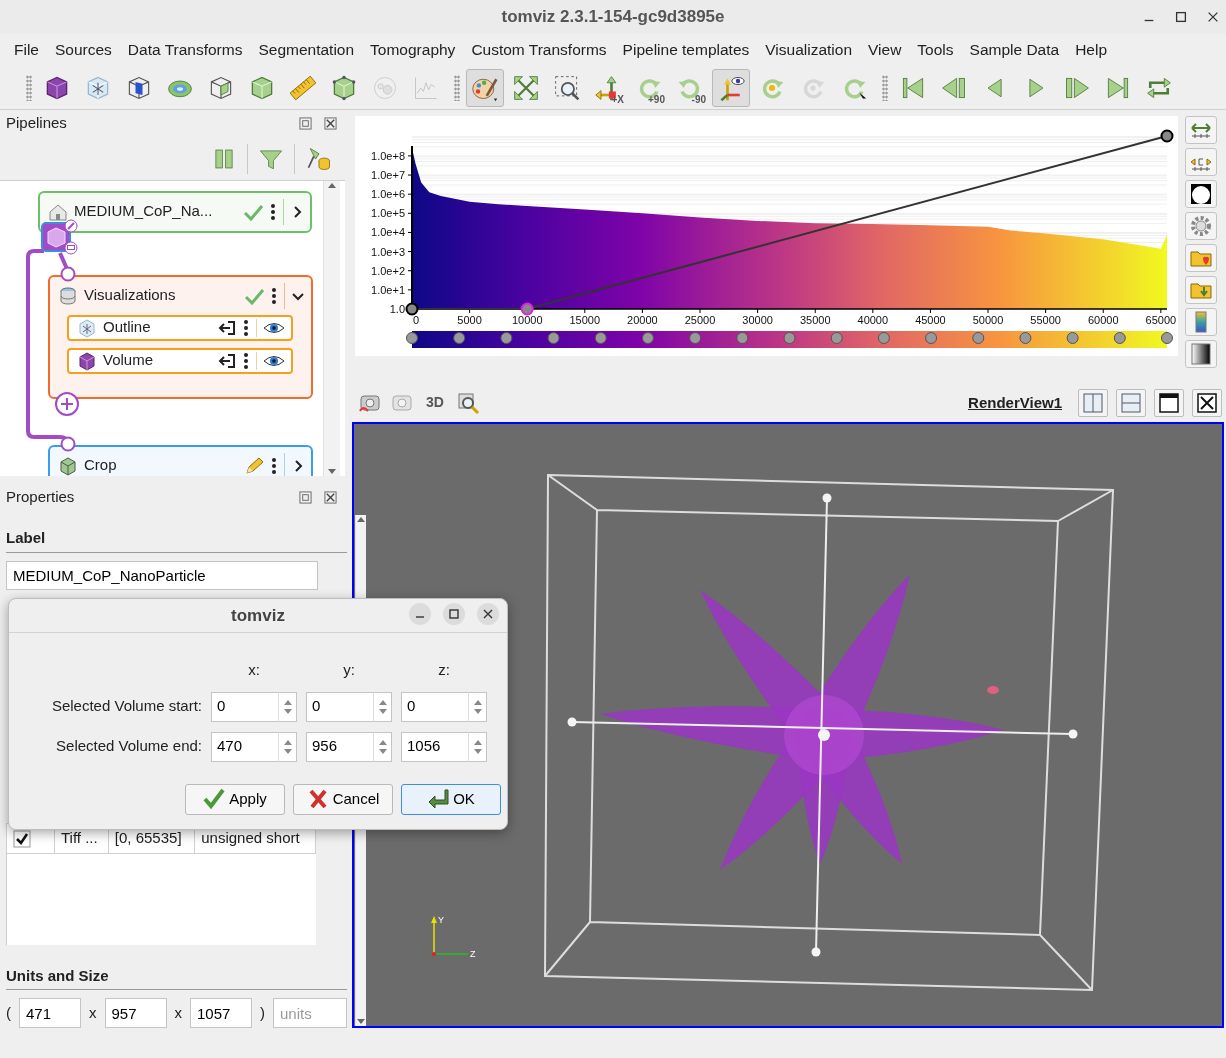 Image resolution: width=1226 pixels, height=1058 pixels. Describe the element at coordinates (539, 50) in the screenshot. I see `menu-item: Custom Transforms` at that location.